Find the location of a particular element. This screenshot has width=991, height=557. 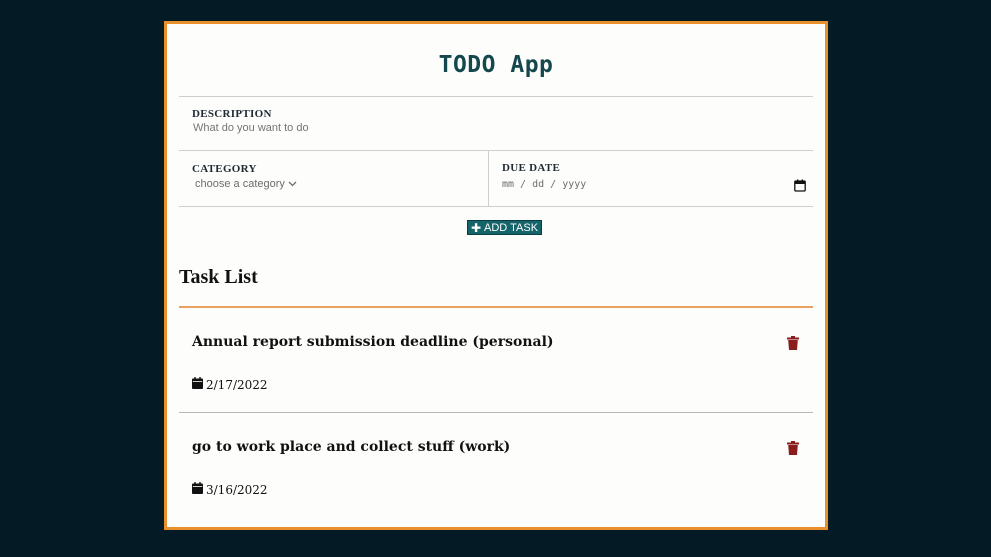

due-date-placeholder: mm / dd / yyyy is located at coordinates (544, 184).